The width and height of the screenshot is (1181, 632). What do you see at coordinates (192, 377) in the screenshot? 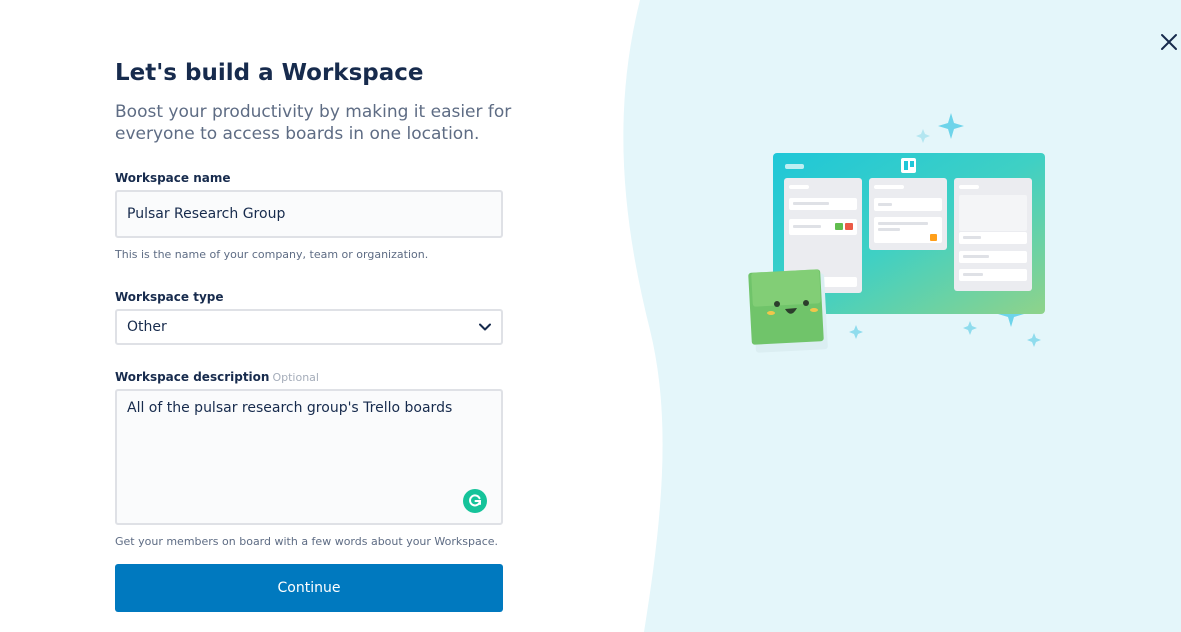
I see `workspace-description-label-text: Workspace description` at bounding box center [192, 377].